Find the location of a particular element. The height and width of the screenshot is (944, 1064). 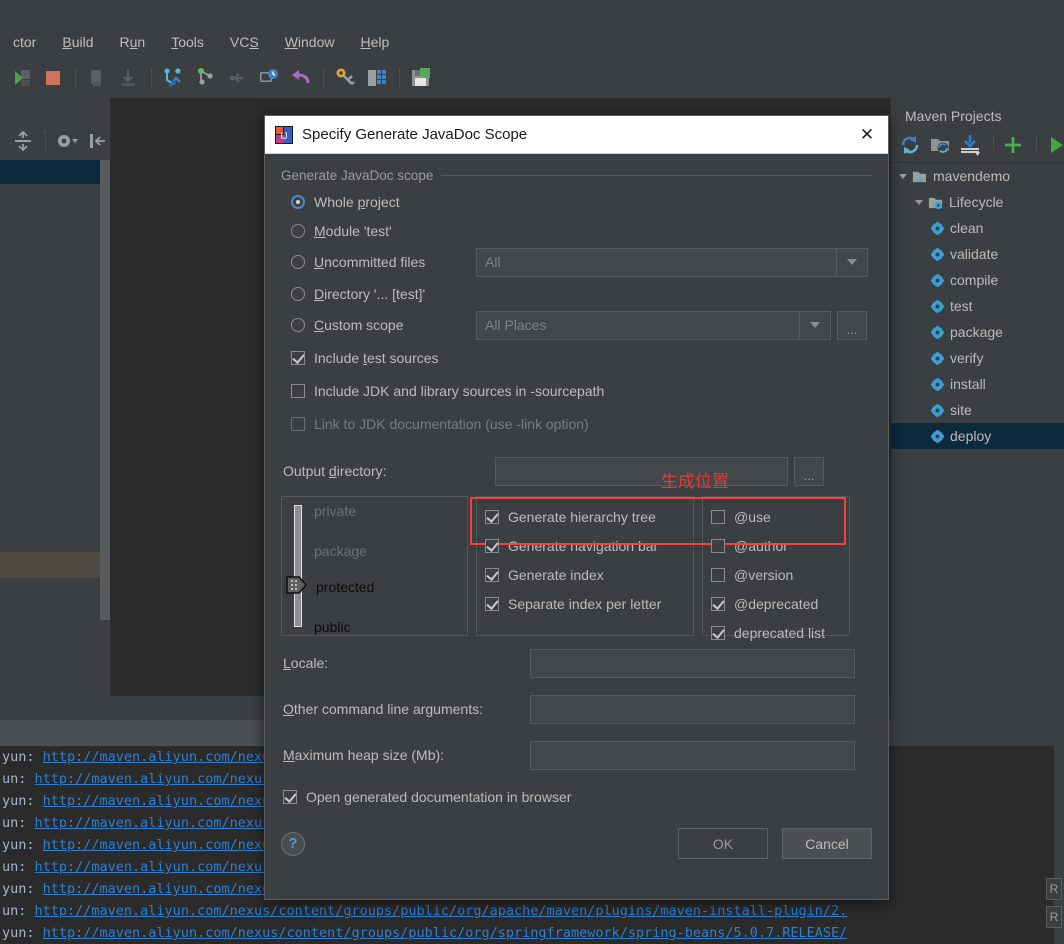

maven-tree-item-compile: compile is located at coordinates (977, 280).